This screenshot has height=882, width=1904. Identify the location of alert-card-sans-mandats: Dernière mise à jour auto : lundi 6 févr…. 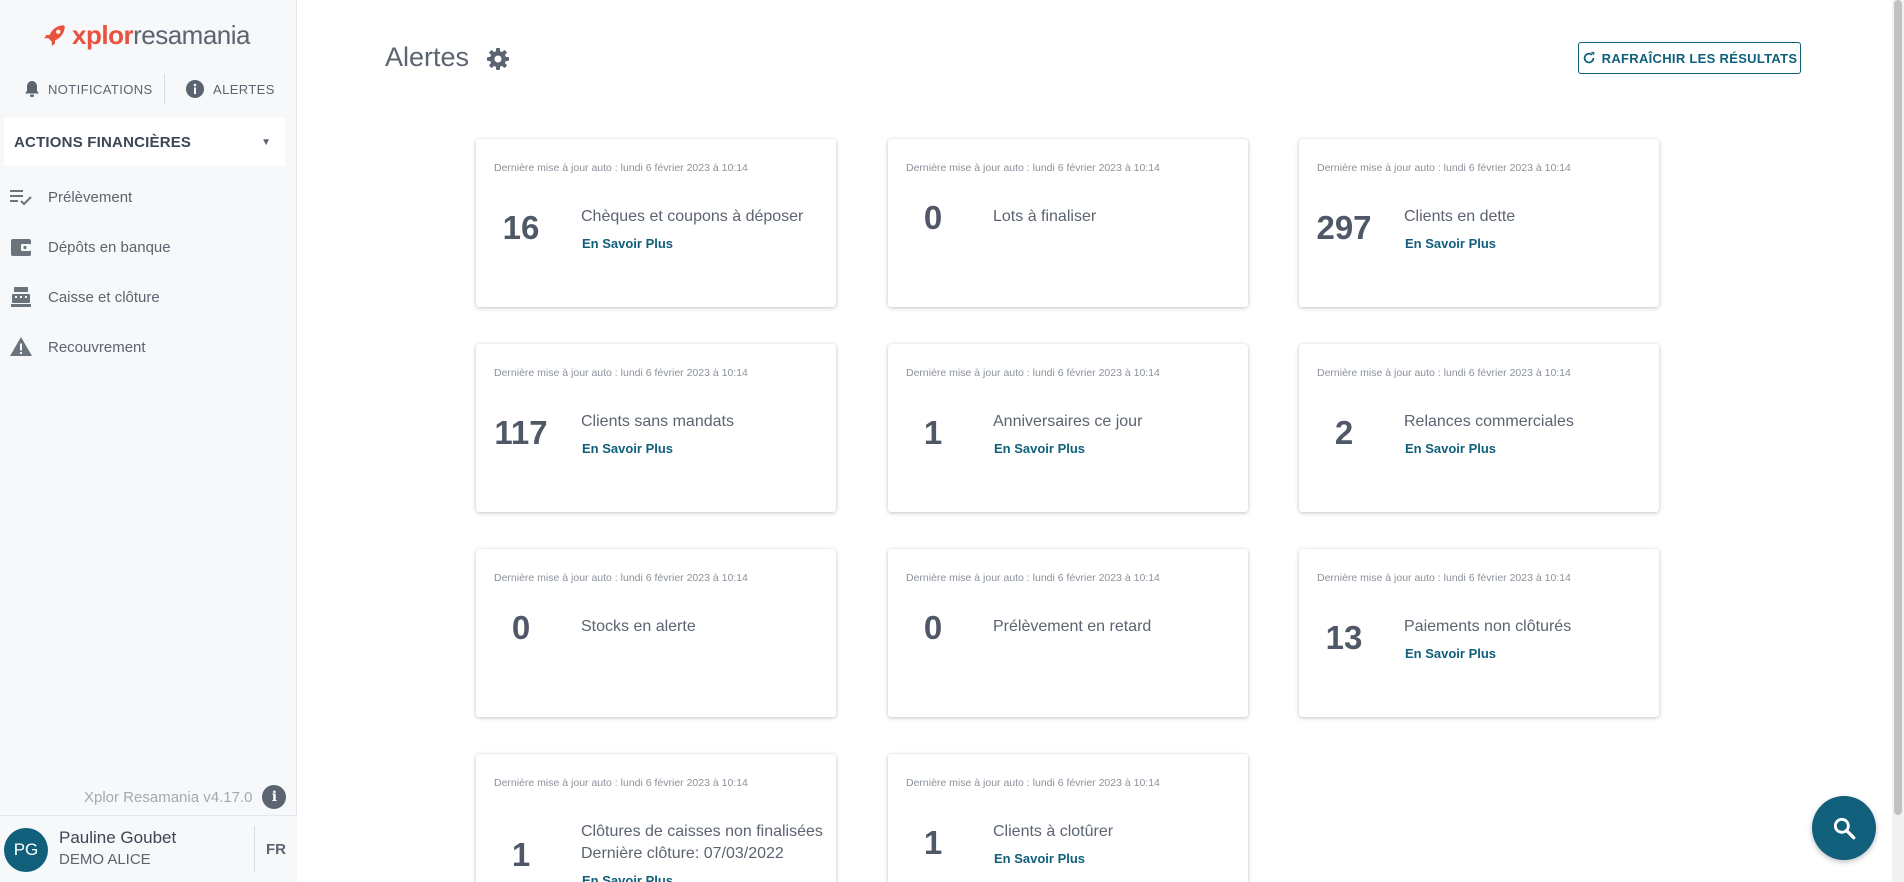
(656, 428).